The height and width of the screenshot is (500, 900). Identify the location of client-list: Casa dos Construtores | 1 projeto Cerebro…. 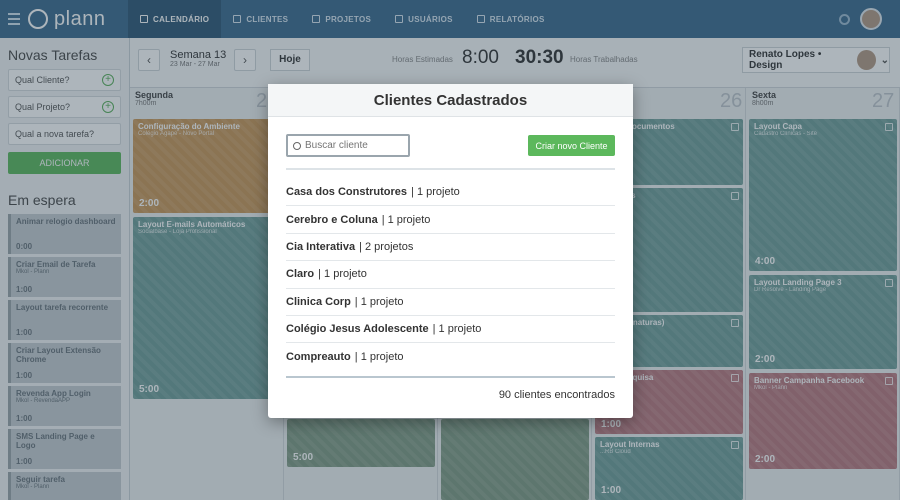
(450, 275).